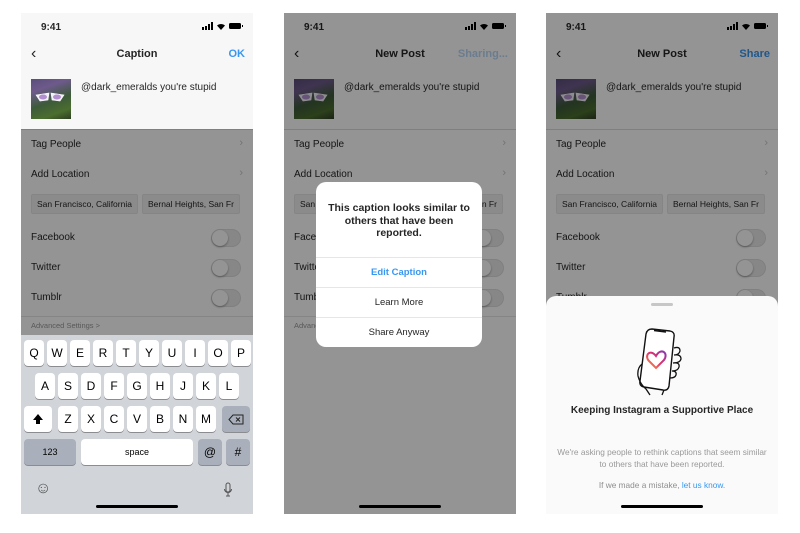 The image size is (800, 533). I want to click on emoji-icon: ☺, so click(43, 489).